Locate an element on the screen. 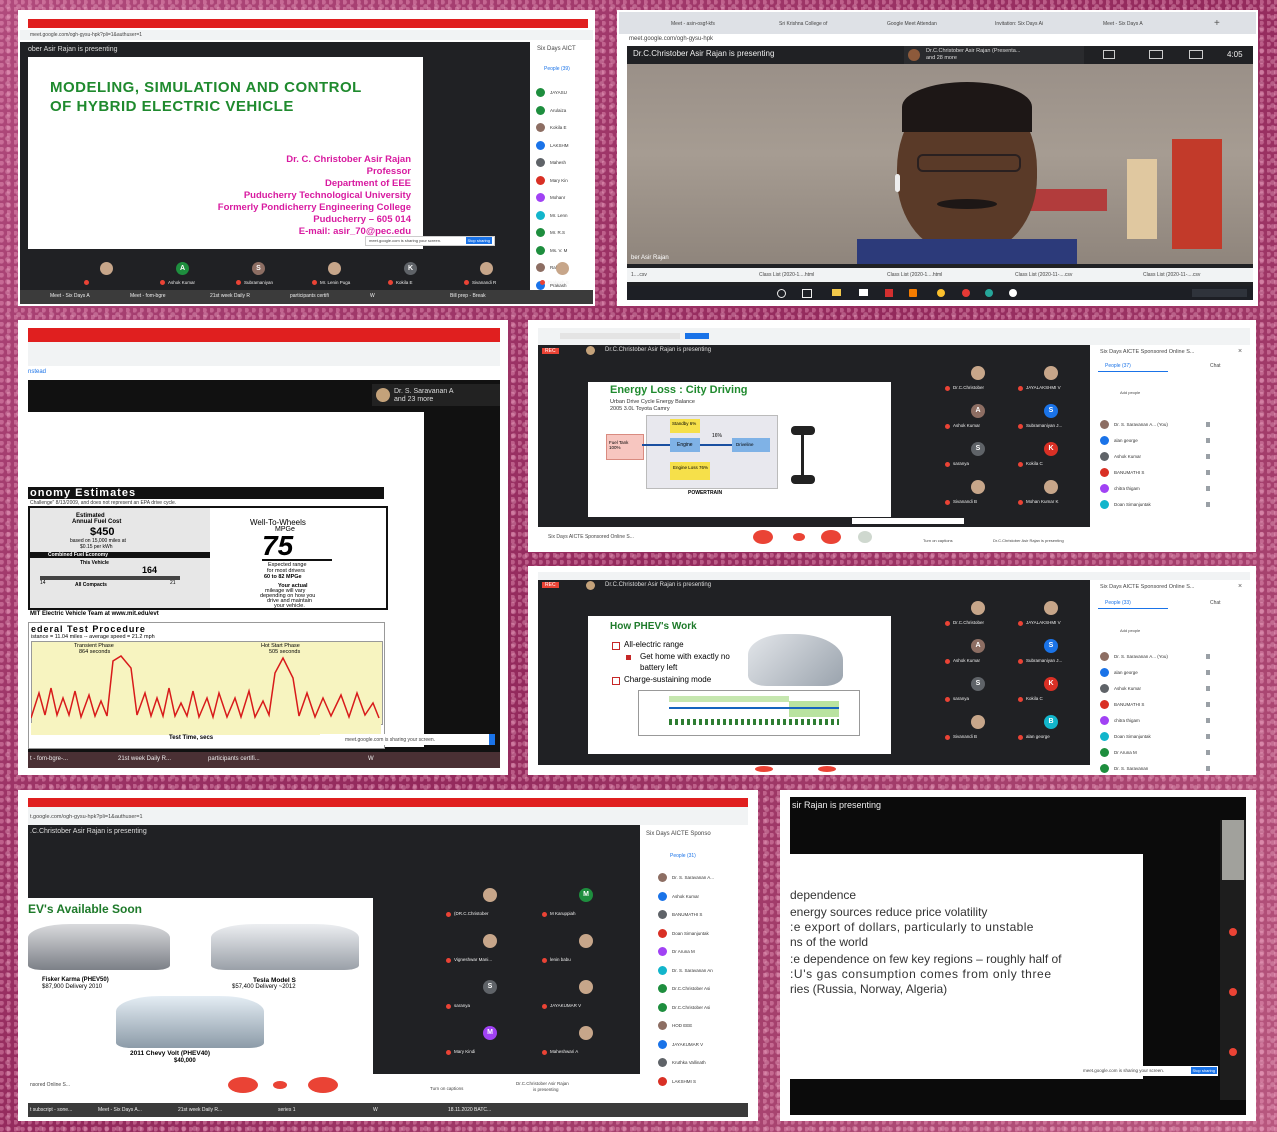 The width and height of the screenshot is (1277, 1132). browser-tab: Meet - Six Days A is located at coordinates (1123, 24).